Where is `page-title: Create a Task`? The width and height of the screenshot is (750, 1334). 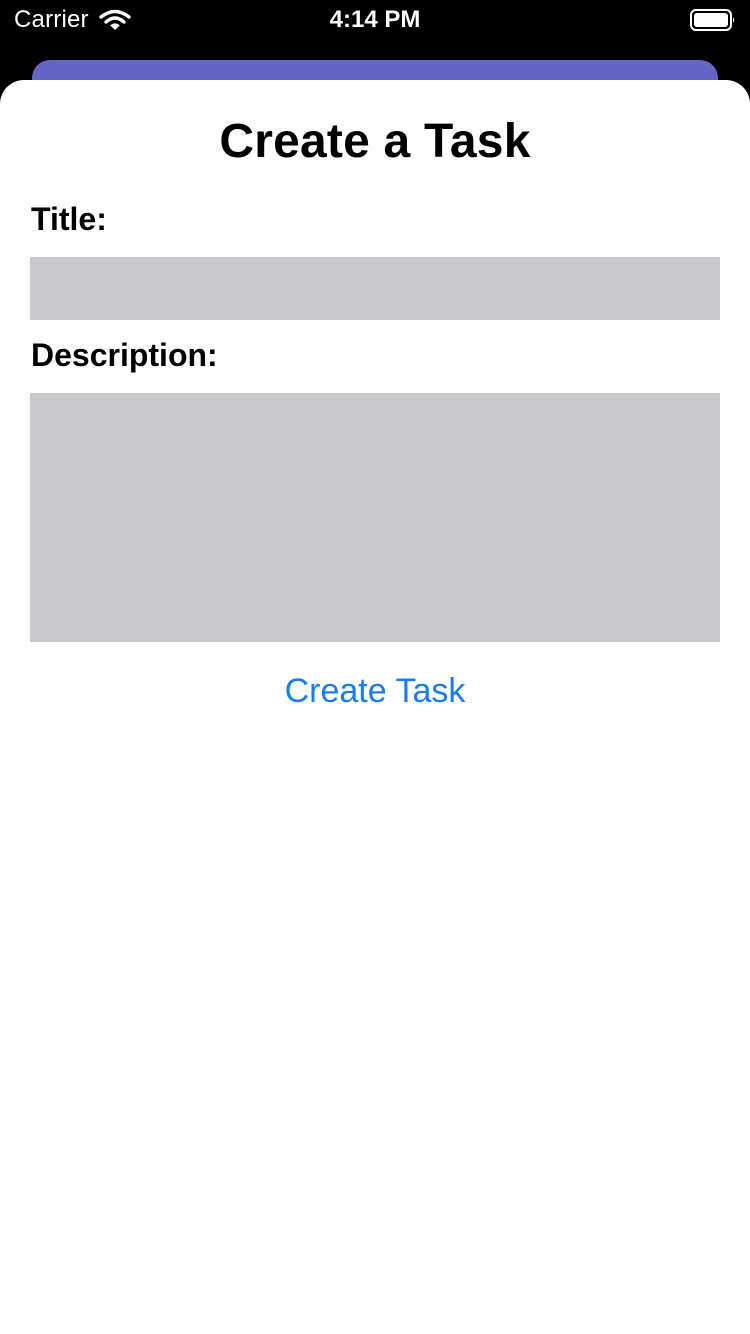 page-title: Create a Task is located at coordinates (375, 141).